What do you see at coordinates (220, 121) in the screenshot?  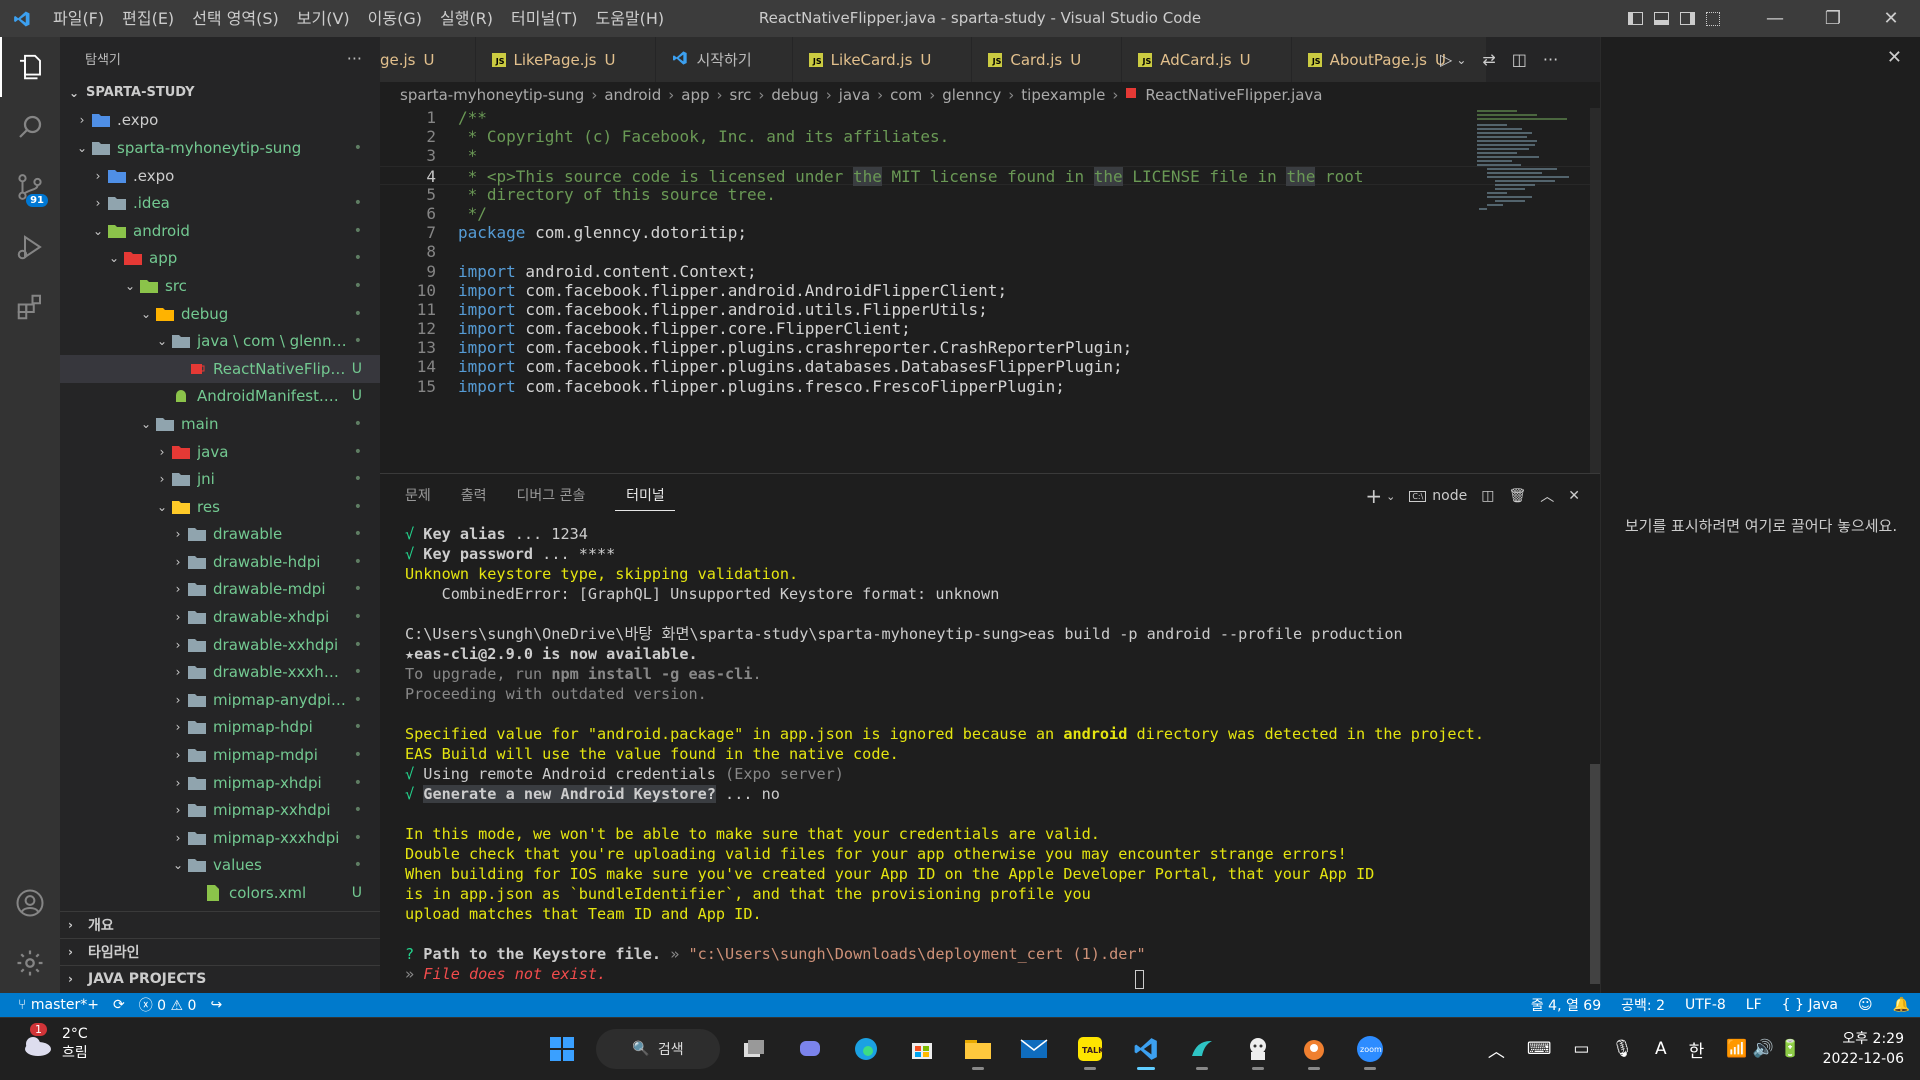 I see `tree-item: › .expo` at bounding box center [220, 121].